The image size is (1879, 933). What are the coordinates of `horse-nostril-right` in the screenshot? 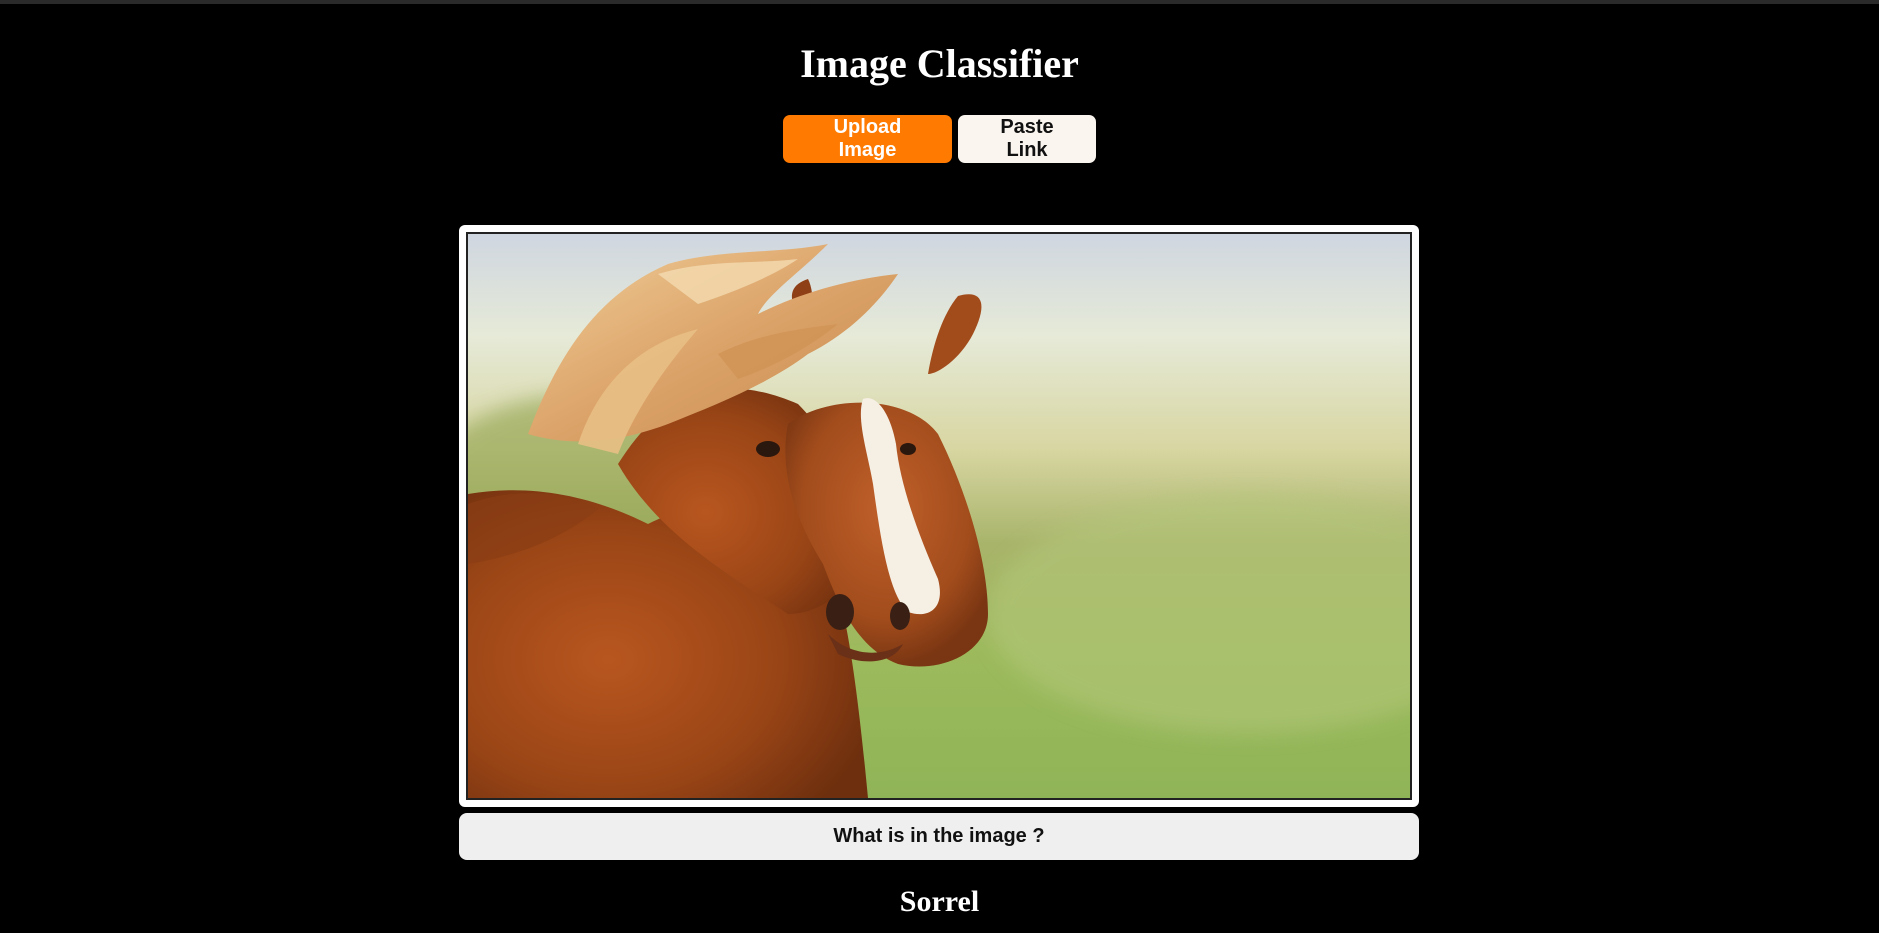 It's located at (900, 616).